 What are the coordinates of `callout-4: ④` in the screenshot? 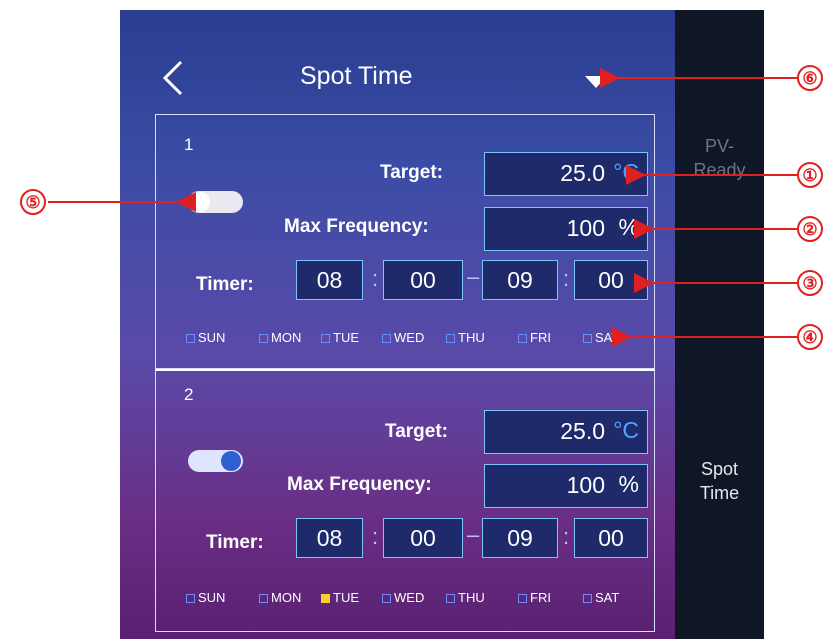 It's located at (810, 337).